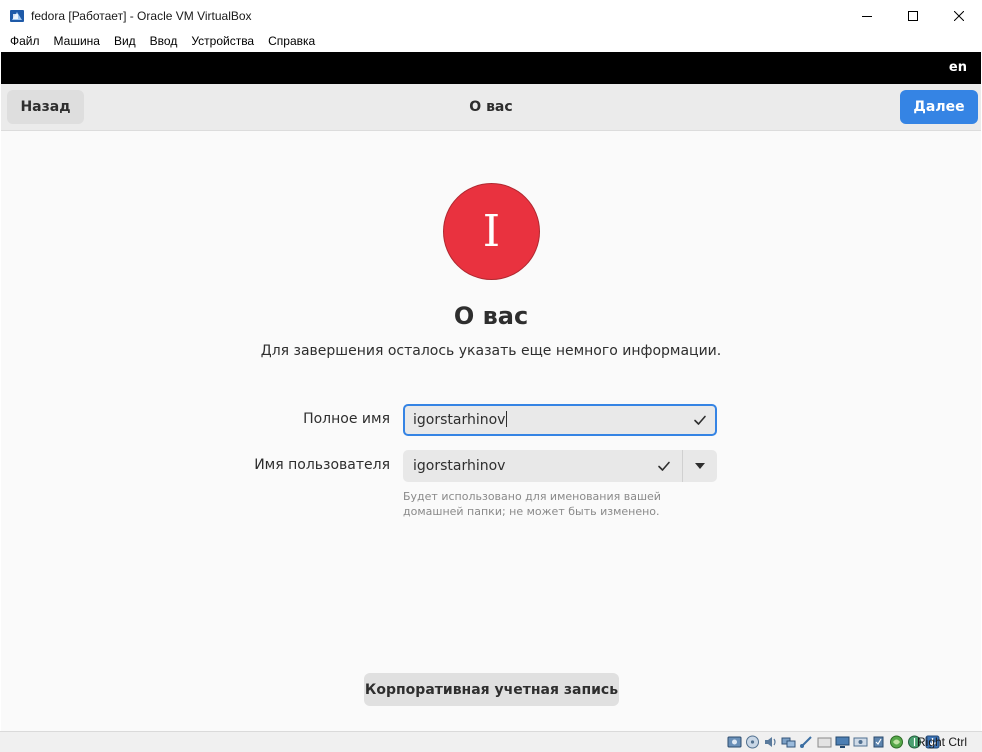 The height and width of the screenshot is (752, 982). Describe the element at coordinates (77, 41) in the screenshot. I see `menu-machine: Машина` at that location.